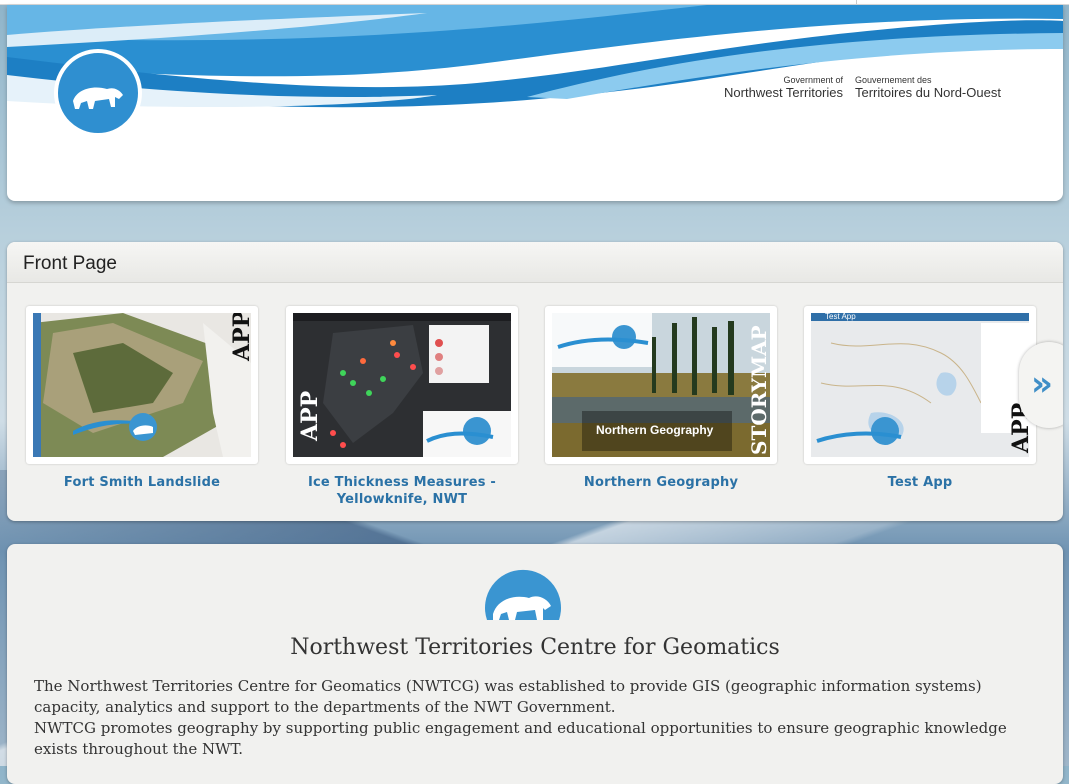 The height and width of the screenshot is (784, 1069). I want to click on government-english: Government of Northwest Territories, so click(778, 88).